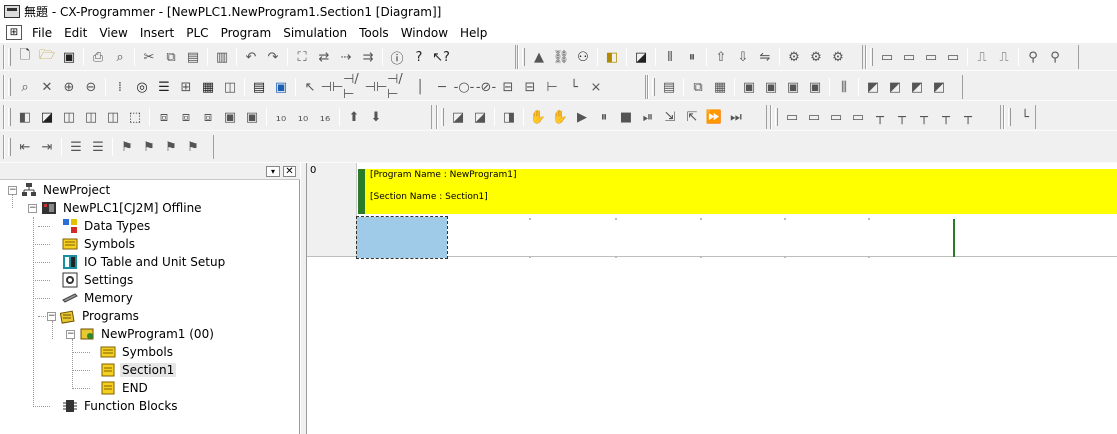 This screenshot has height=434, width=1117. What do you see at coordinates (480, 117) in the screenshot?
I see `sim-window-2-icon: ◪` at bounding box center [480, 117].